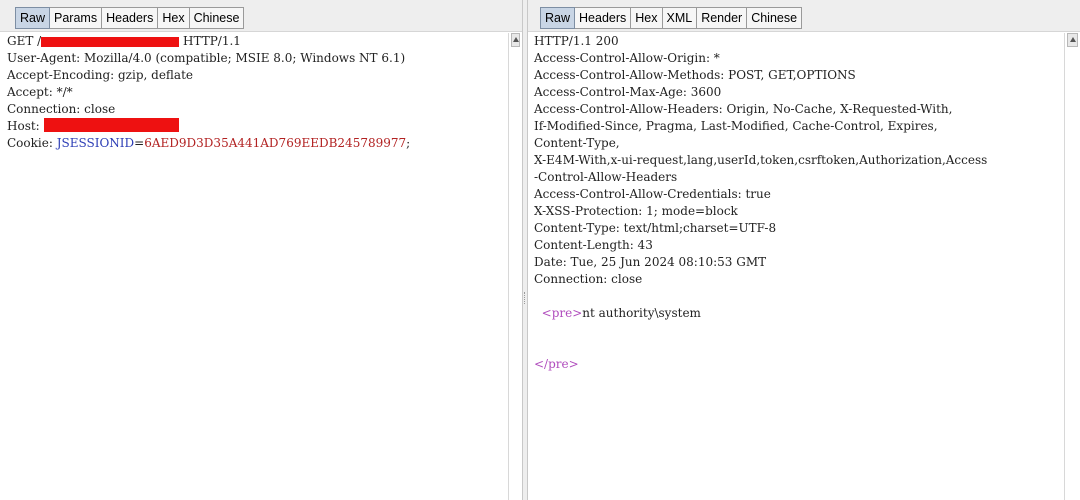 The width and height of the screenshot is (1080, 500). What do you see at coordinates (257, 126) in the screenshot?
I see `host-header: Host:` at bounding box center [257, 126].